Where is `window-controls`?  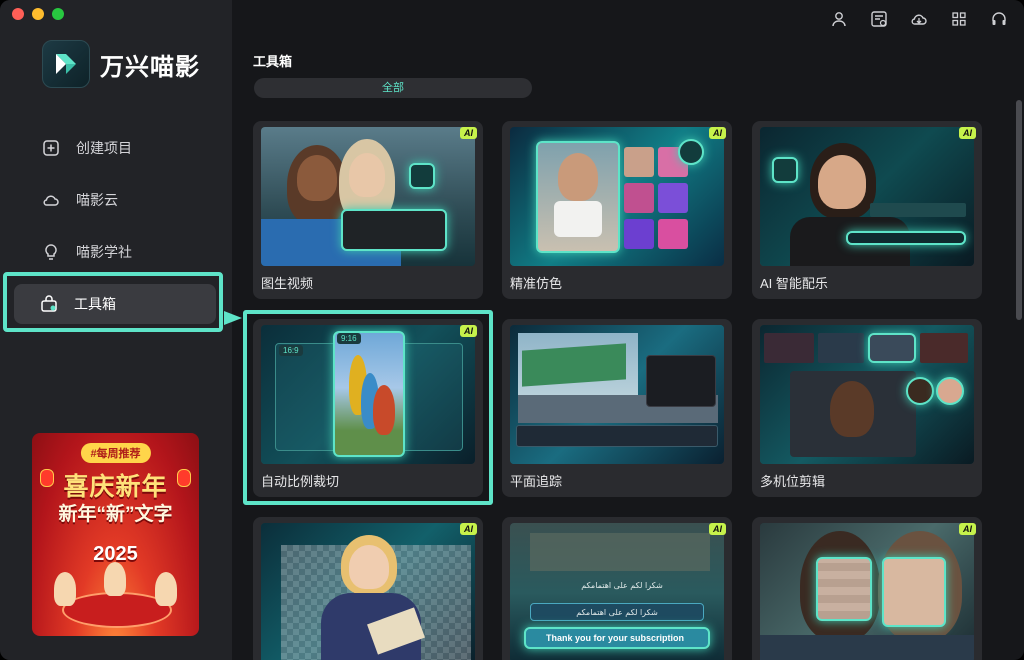 window-controls is located at coordinates (38, 14).